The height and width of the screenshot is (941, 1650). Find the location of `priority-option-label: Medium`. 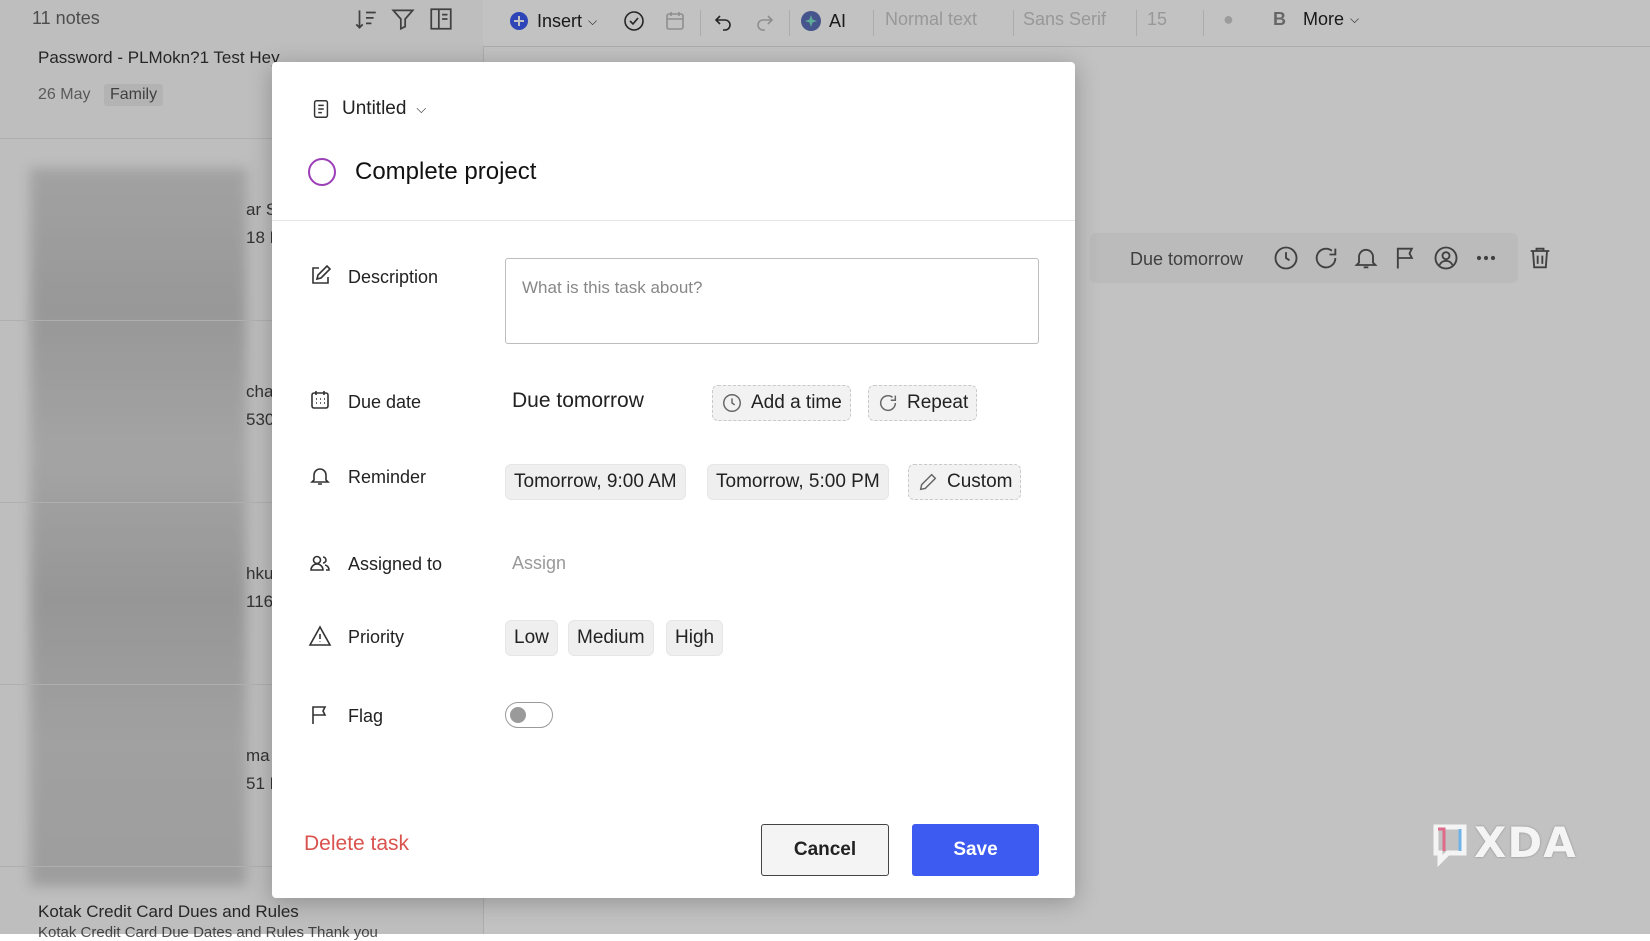

priority-option-label: Medium is located at coordinates (611, 637).